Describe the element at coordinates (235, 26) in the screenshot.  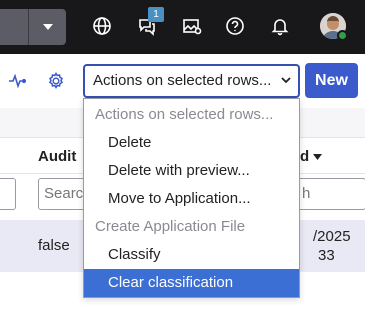
I see `help-icon` at that location.